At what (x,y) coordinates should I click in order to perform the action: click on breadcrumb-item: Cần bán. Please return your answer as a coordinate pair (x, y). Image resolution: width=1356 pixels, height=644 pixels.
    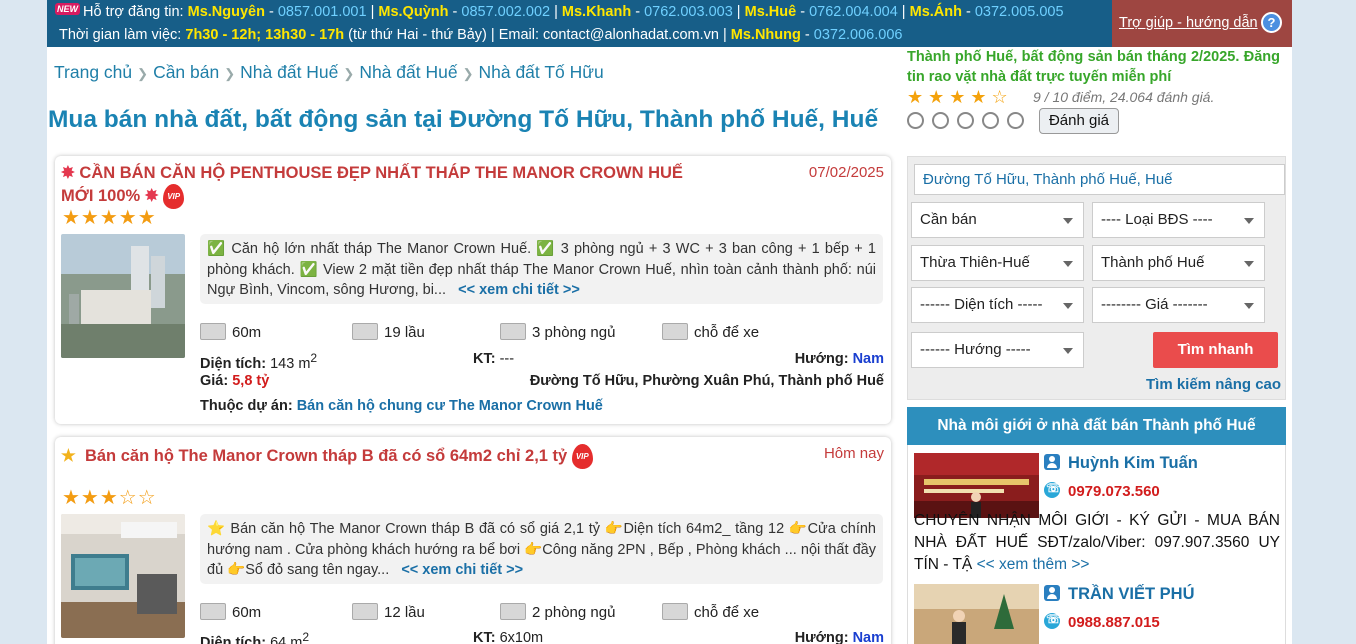
    Looking at the image, I should click on (186, 72).